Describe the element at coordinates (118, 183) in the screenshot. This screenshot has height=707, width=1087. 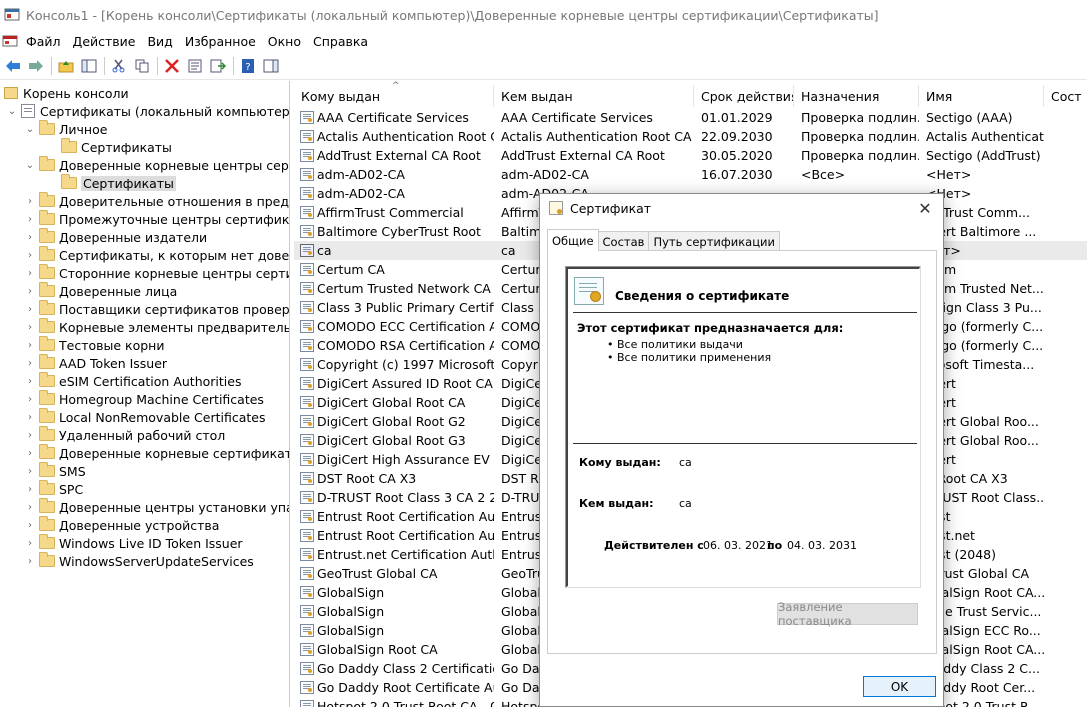
I see `tree-item-trusted-root-certificates: Сертификаты` at that location.